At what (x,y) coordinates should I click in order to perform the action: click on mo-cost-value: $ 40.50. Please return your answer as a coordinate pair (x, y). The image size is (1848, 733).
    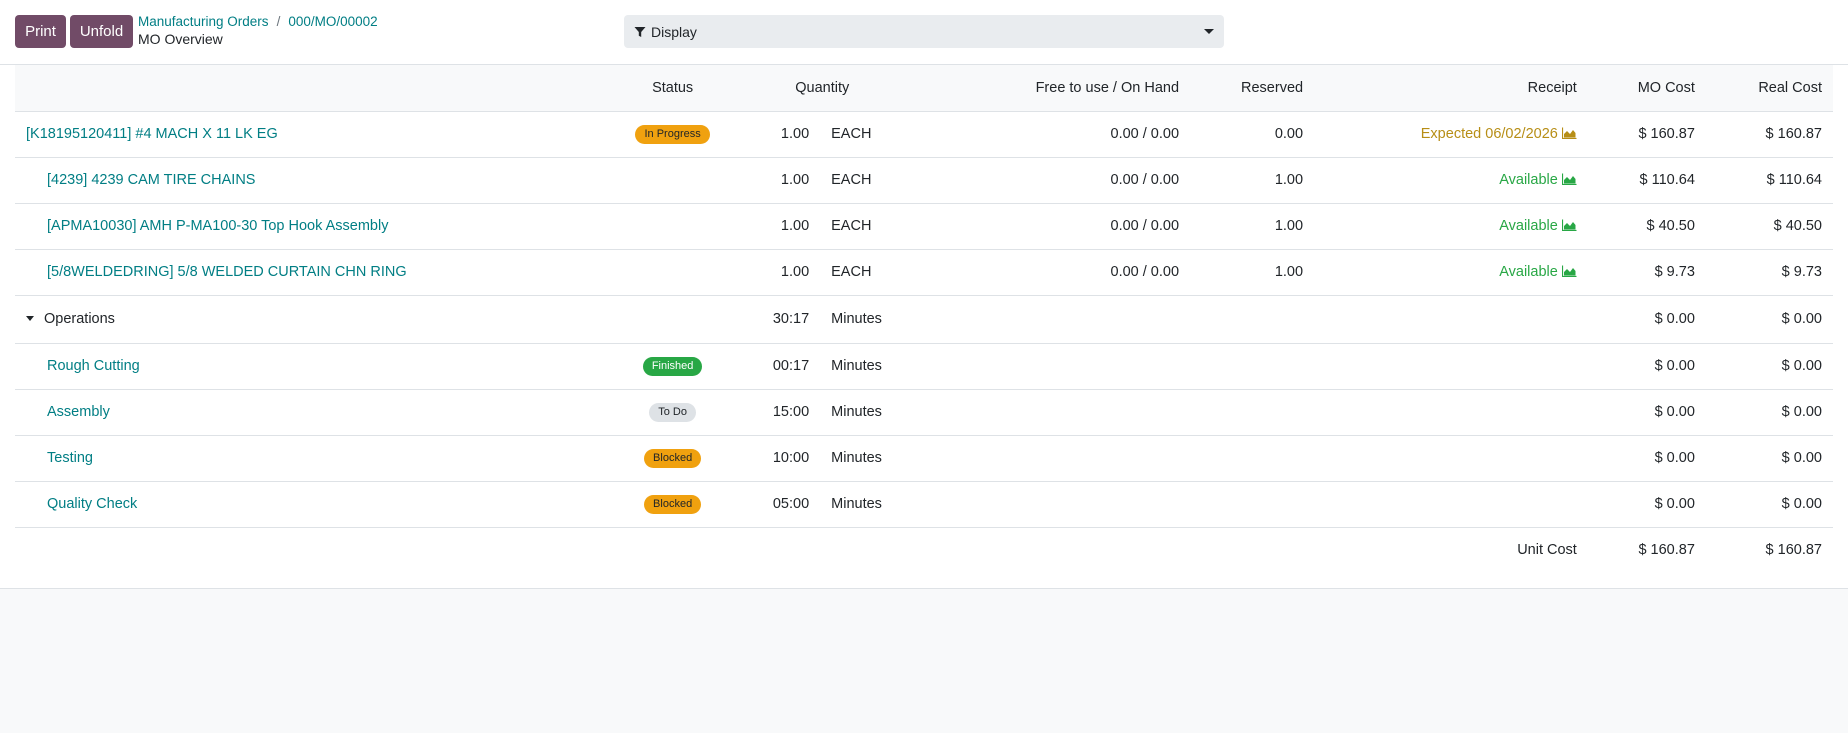
    Looking at the image, I should click on (1646, 226).